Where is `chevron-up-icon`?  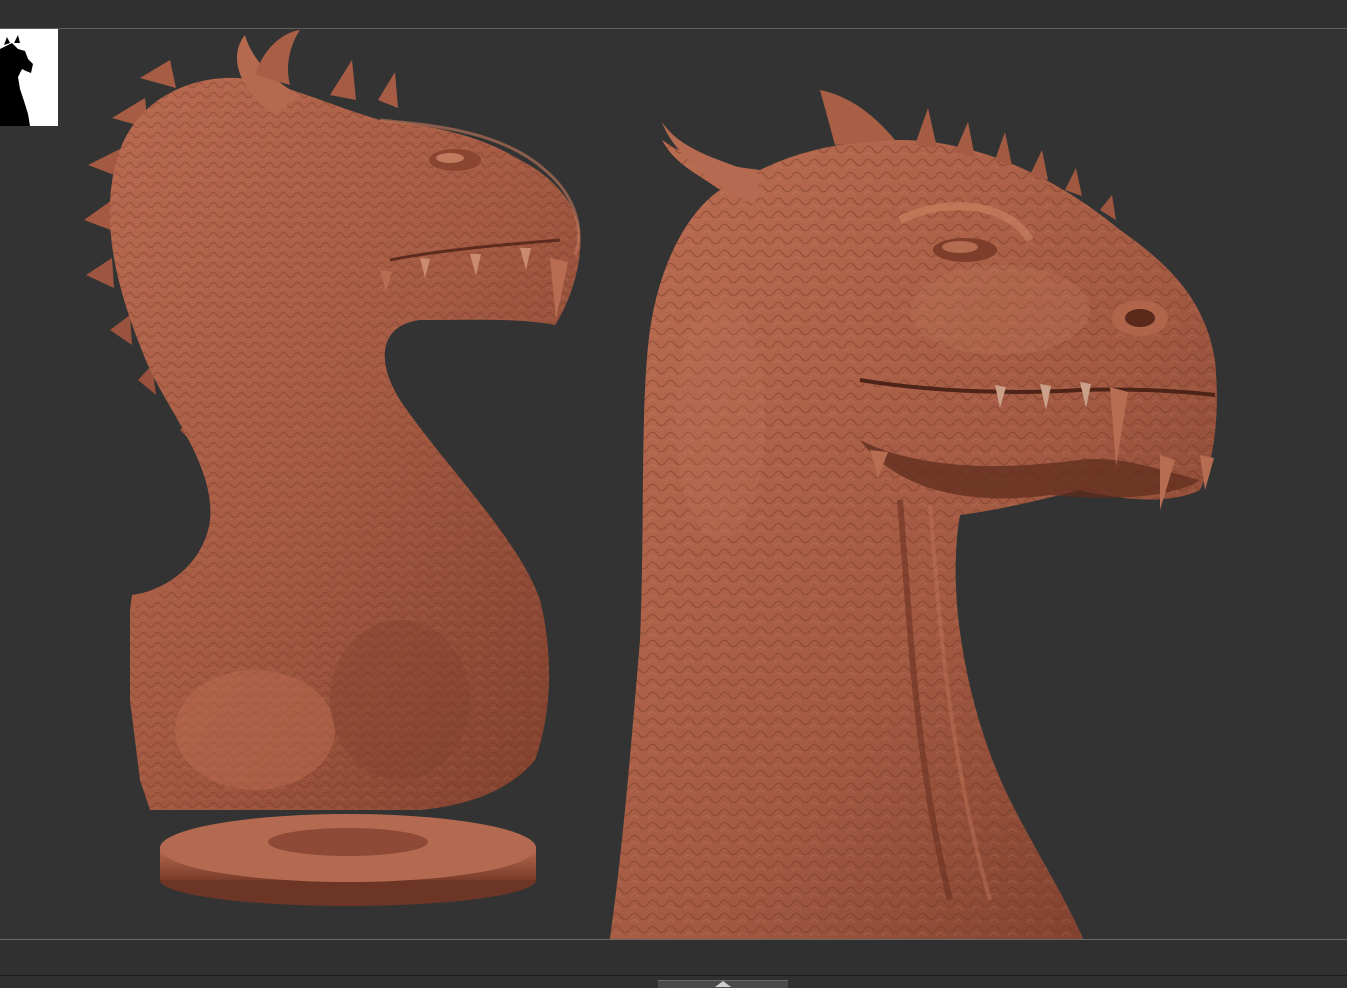
chevron-up-icon is located at coordinates (723, 984).